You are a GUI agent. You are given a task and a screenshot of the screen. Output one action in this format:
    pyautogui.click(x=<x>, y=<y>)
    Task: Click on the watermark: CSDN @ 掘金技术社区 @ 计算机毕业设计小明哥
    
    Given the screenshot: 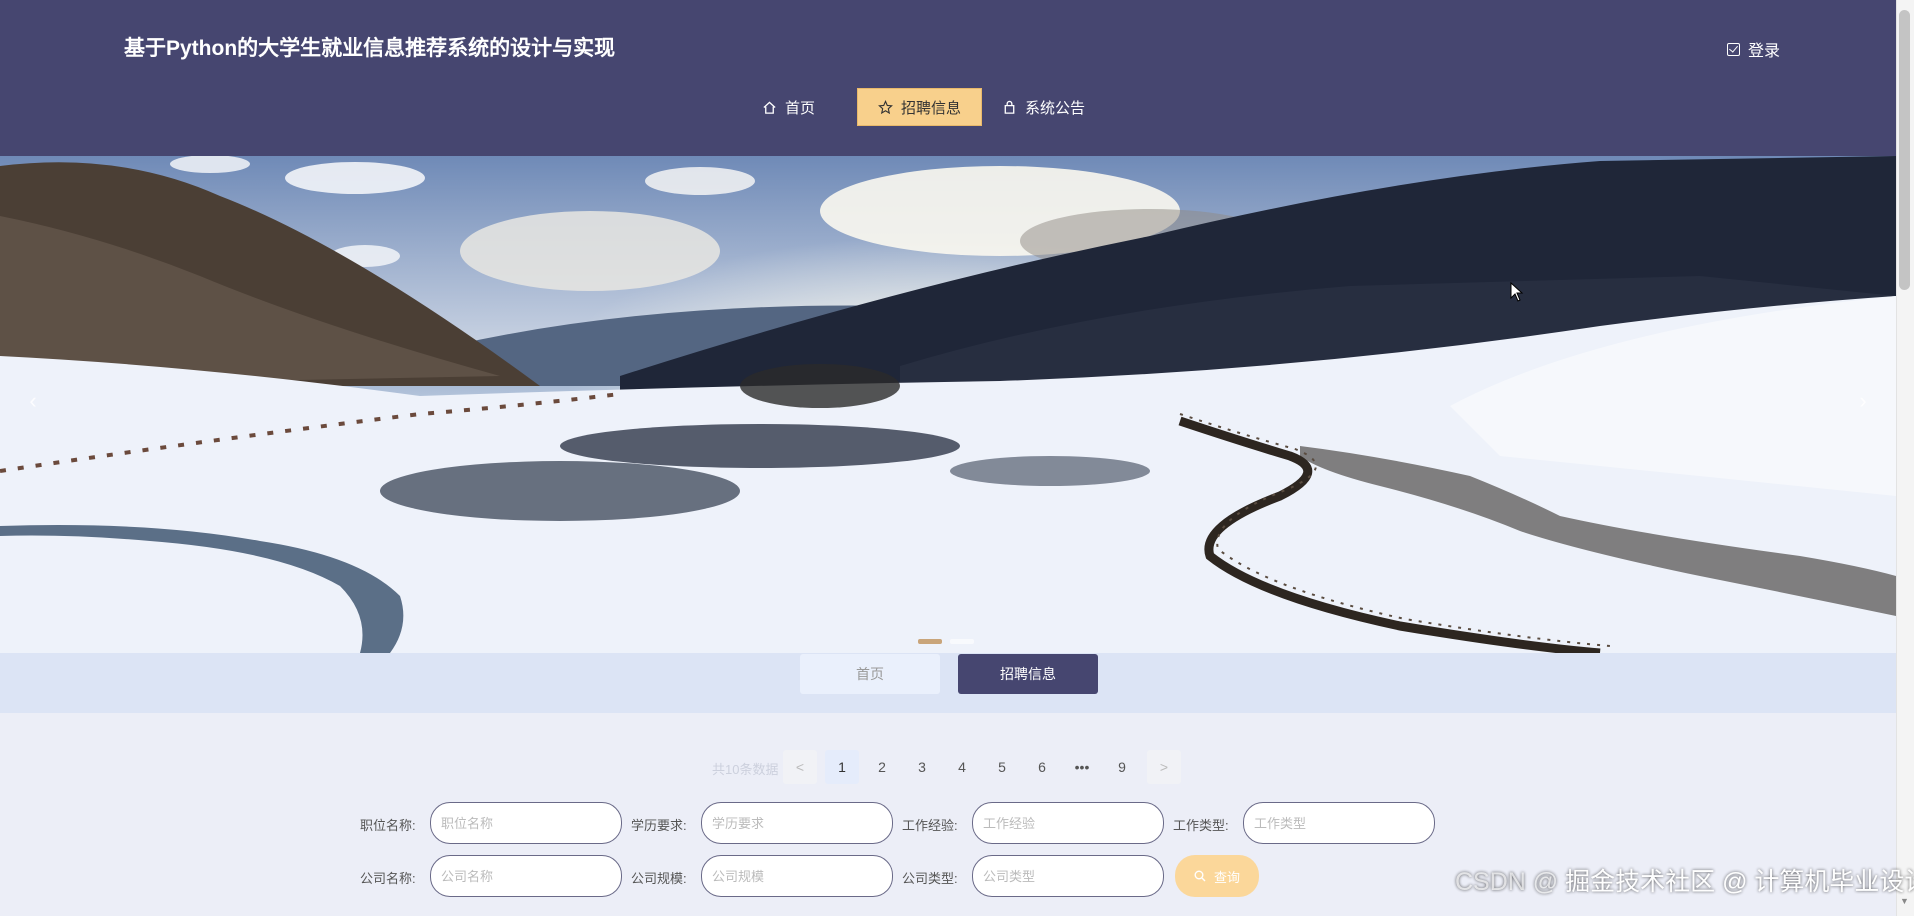 What is the action you would take?
    pyautogui.click(x=1684, y=880)
    